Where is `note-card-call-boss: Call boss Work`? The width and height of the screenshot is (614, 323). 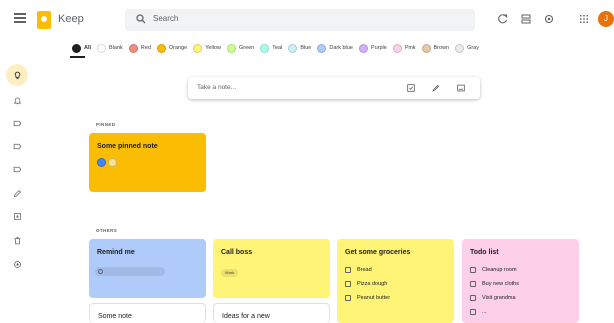
note-card-call-boss: Call boss Work is located at coordinates (271, 268).